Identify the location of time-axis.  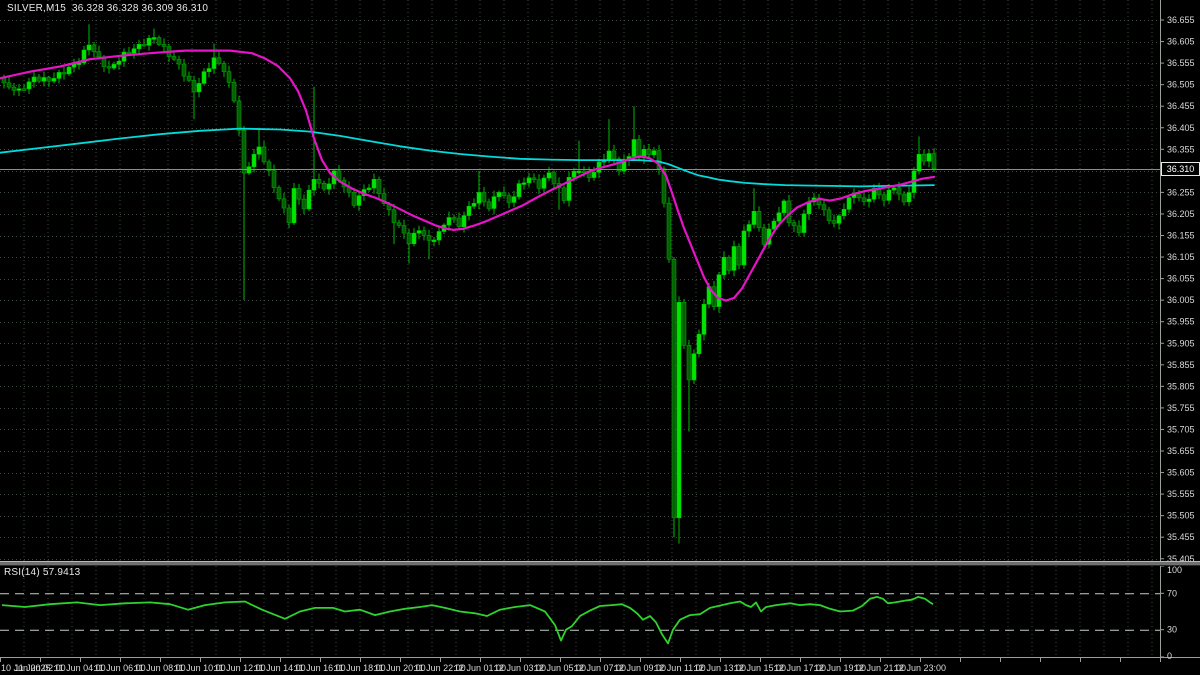
(600, 666).